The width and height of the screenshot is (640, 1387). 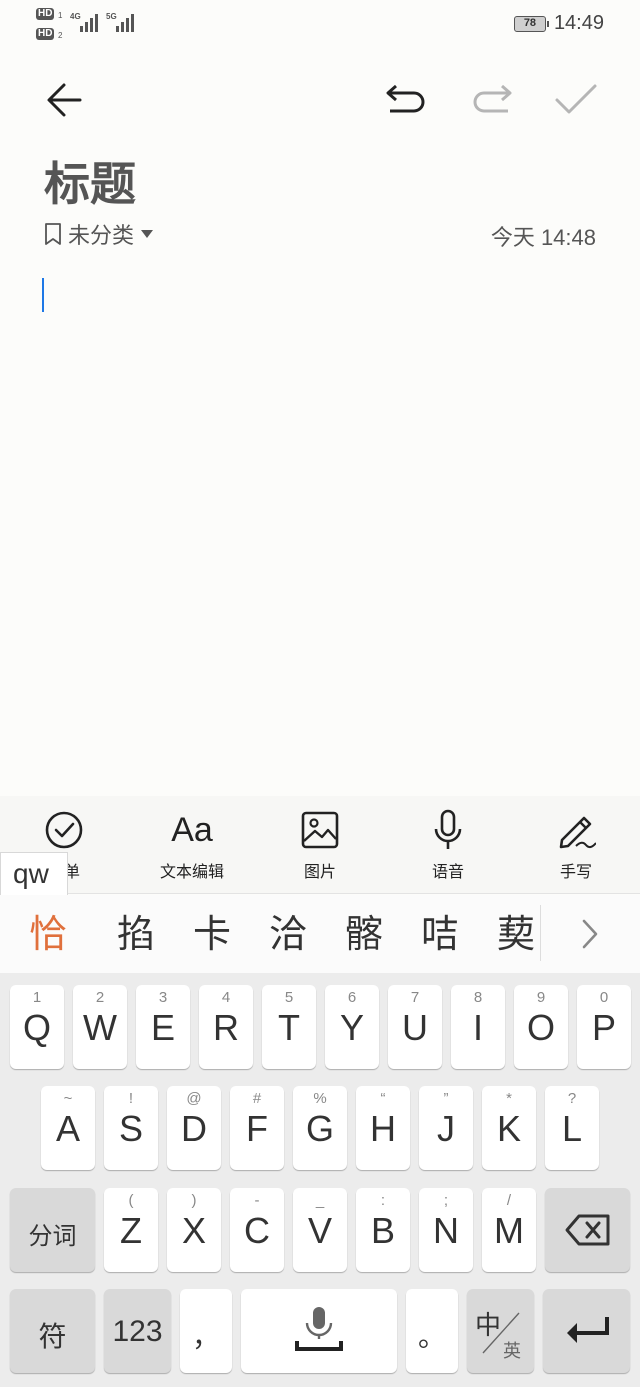 What do you see at coordinates (604, 1027) in the screenshot?
I see `key-p: 0P` at bounding box center [604, 1027].